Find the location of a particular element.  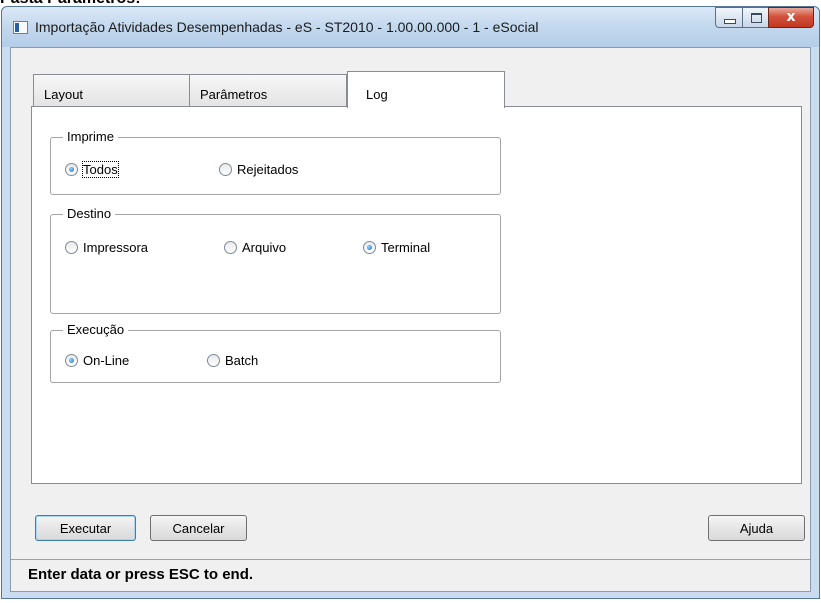

status-bar: Enter data or press ESC to end. is located at coordinates (410, 575).